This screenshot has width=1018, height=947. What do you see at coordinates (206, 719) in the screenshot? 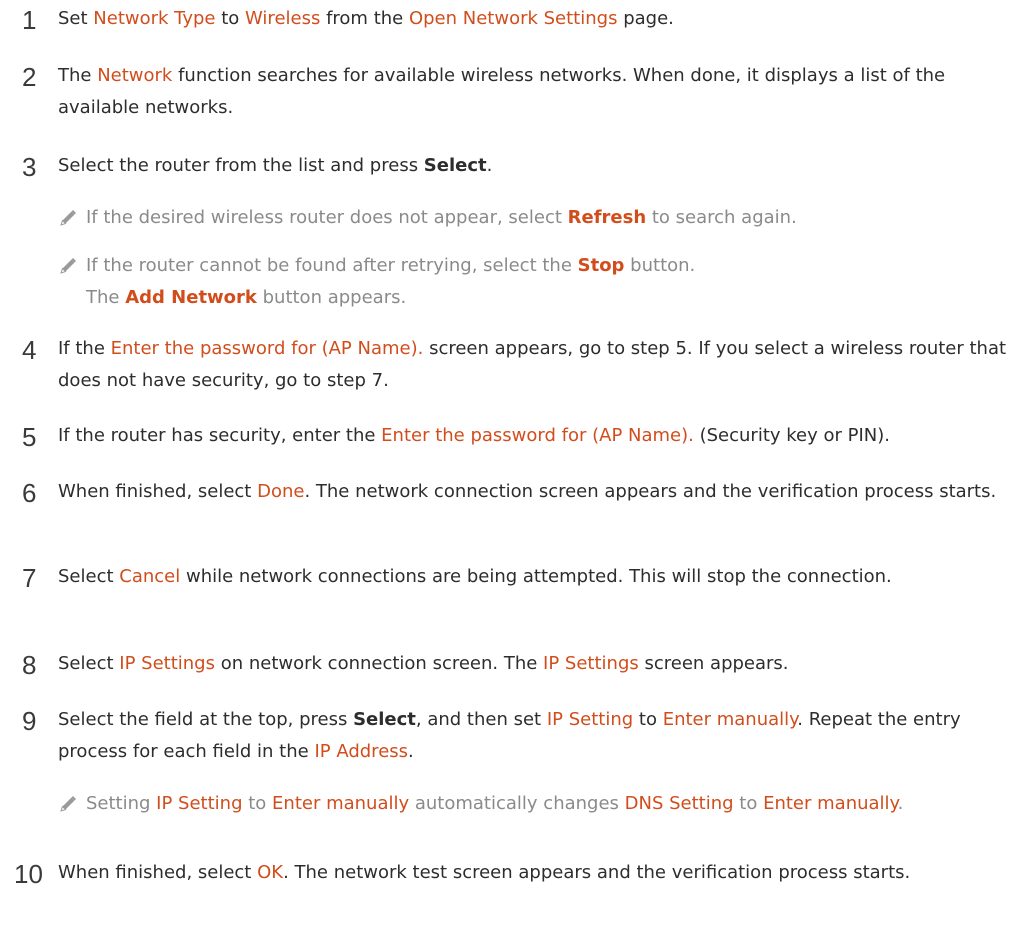
I see `text-run: Select the field at the top, press` at bounding box center [206, 719].